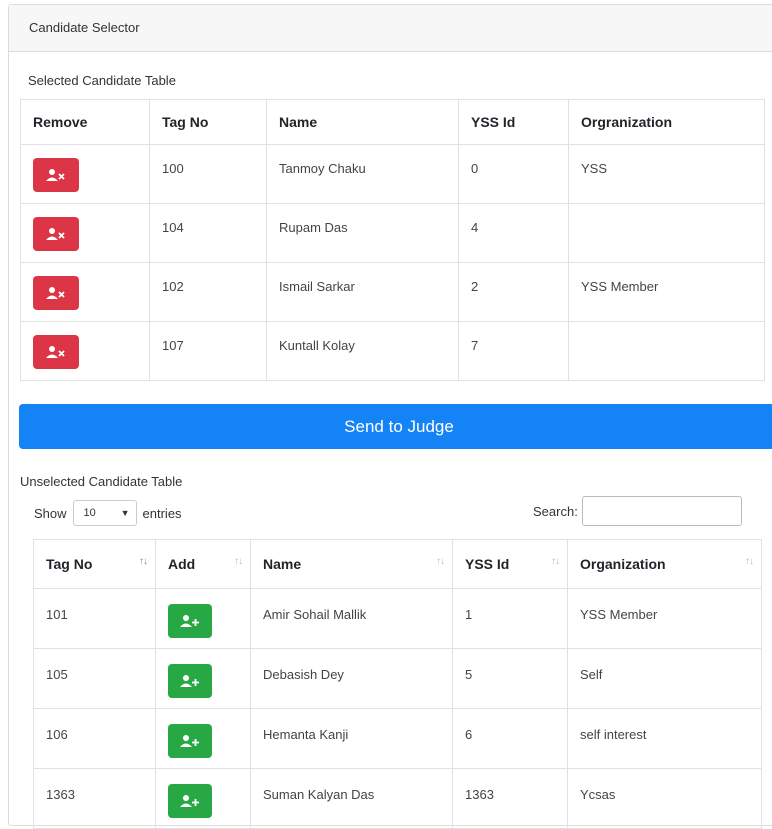 The image size is (772, 829). I want to click on table-row: 105 Debasish Dey 5 Self, so click(397, 678).